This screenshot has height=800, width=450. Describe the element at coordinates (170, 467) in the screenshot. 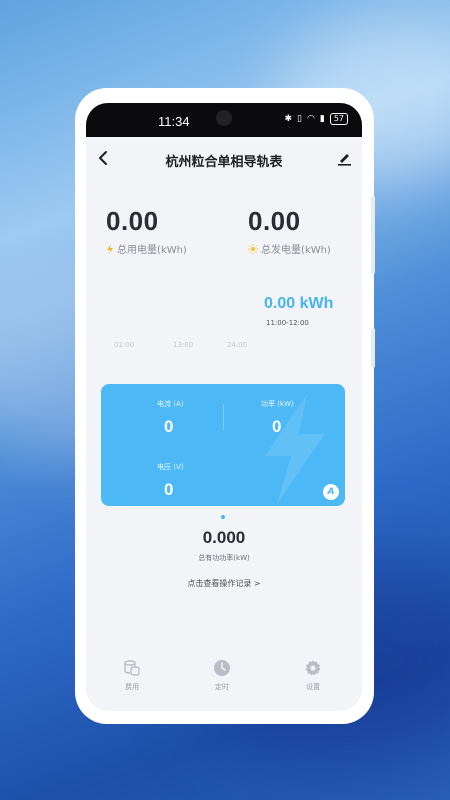

I see `voltage-label: 电压 (V)` at that location.